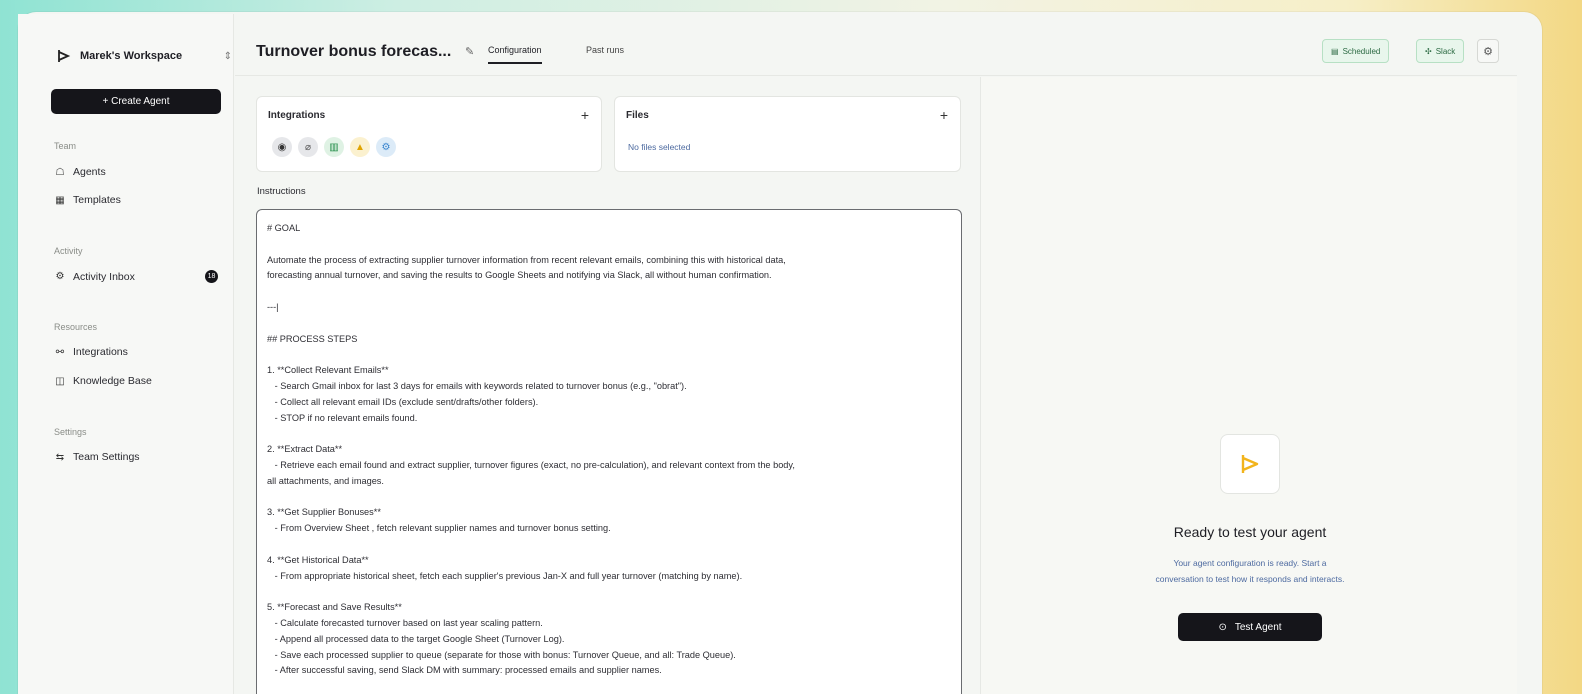 This screenshot has height=694, width=1582. Describe the element at coordinates (68, 251) in the screenshot. I see `section-label-activity: Activity` at that location.